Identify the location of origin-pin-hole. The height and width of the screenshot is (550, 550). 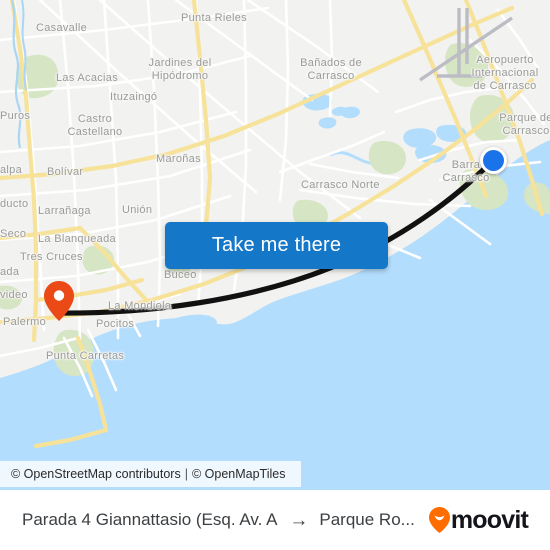
(59, 295).